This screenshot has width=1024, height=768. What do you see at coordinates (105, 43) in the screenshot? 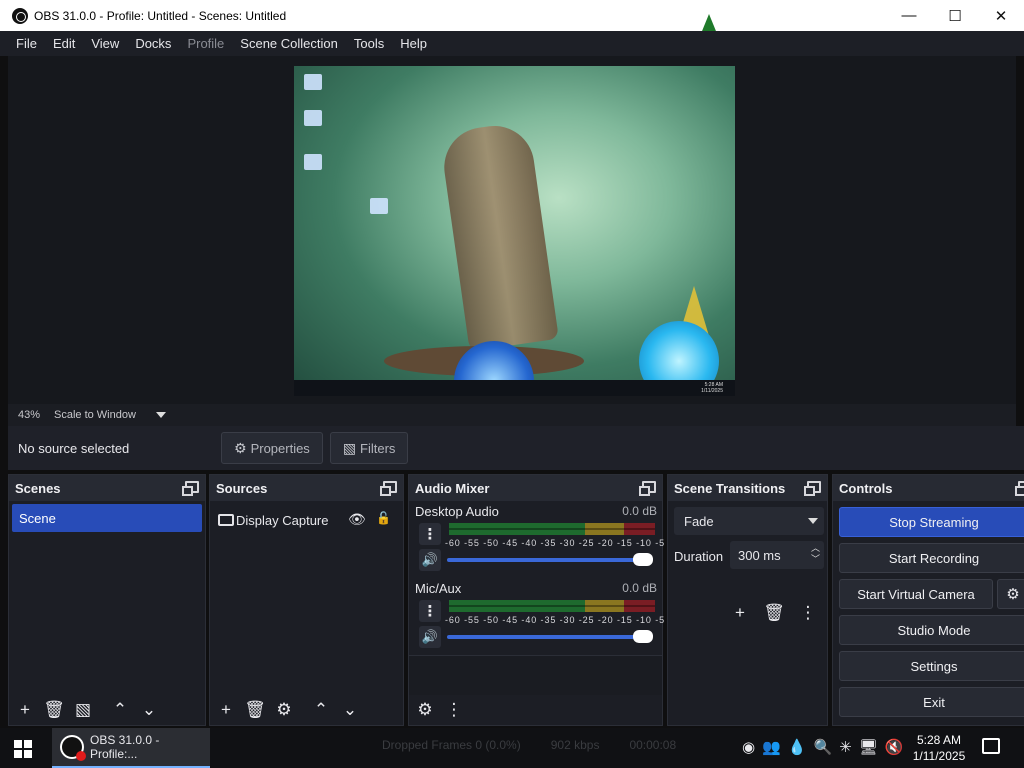
I see `menu-view: View` at bounding box center [105, 43].